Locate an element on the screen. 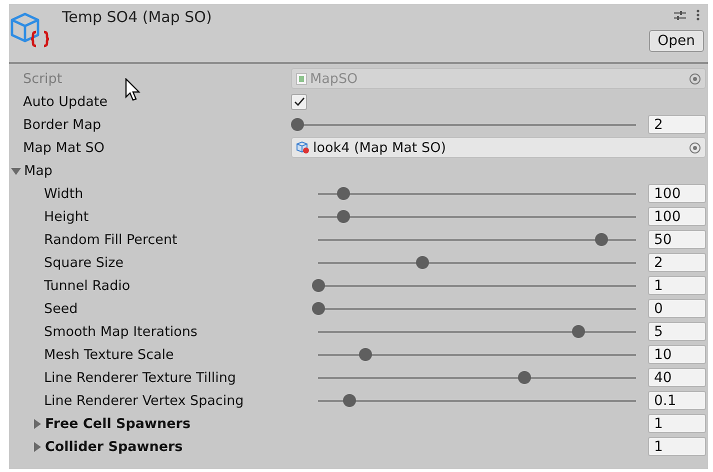 The width and height of the screenshot is (713, 472). foldout-label: Map is located at coordinates (36, 170).